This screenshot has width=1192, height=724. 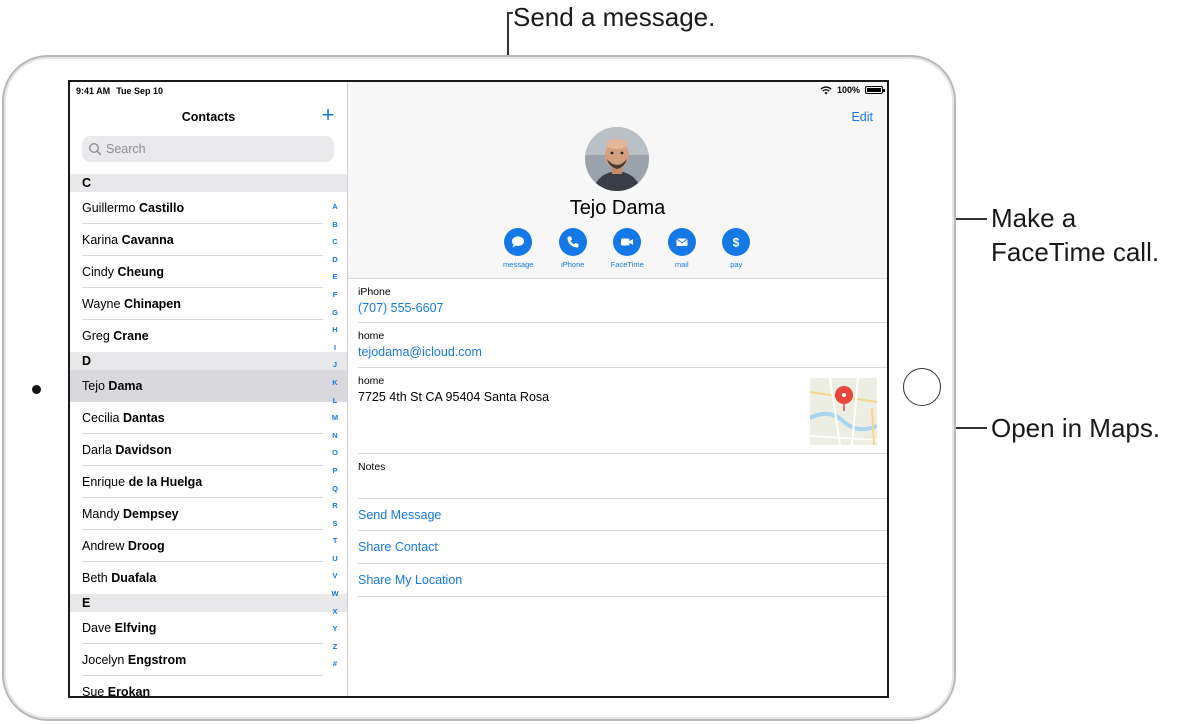 What do you see at coordinates (875, 90) in the screenshot?
I see `battery-icon` at bounding box center [875, 90].